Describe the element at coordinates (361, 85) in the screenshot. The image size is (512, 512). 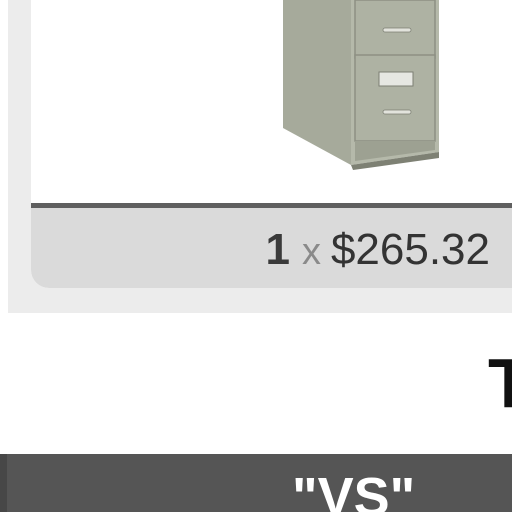
I see `filing-cabinet-icon` at that location.